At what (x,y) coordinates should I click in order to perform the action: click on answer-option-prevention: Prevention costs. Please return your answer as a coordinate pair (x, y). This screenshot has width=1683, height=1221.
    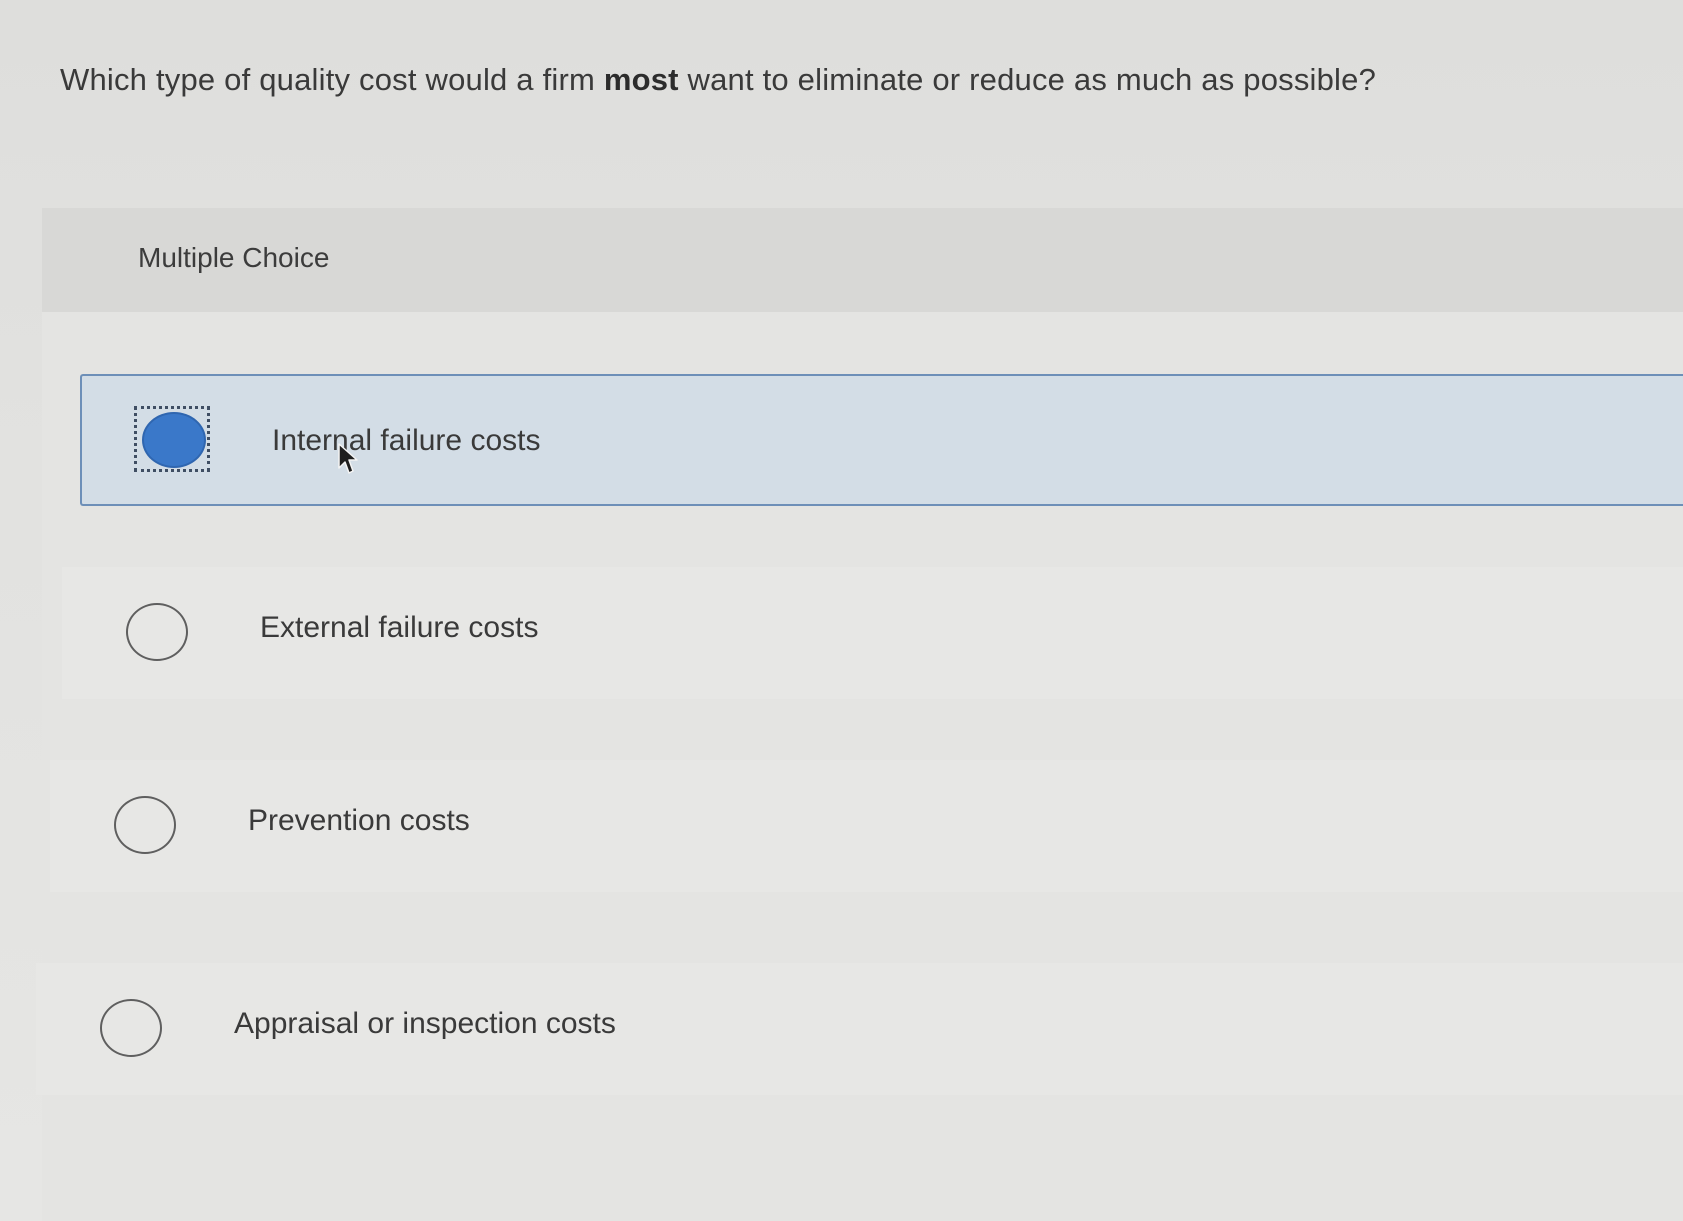
    Looking at the image, I should click on (866, 826).